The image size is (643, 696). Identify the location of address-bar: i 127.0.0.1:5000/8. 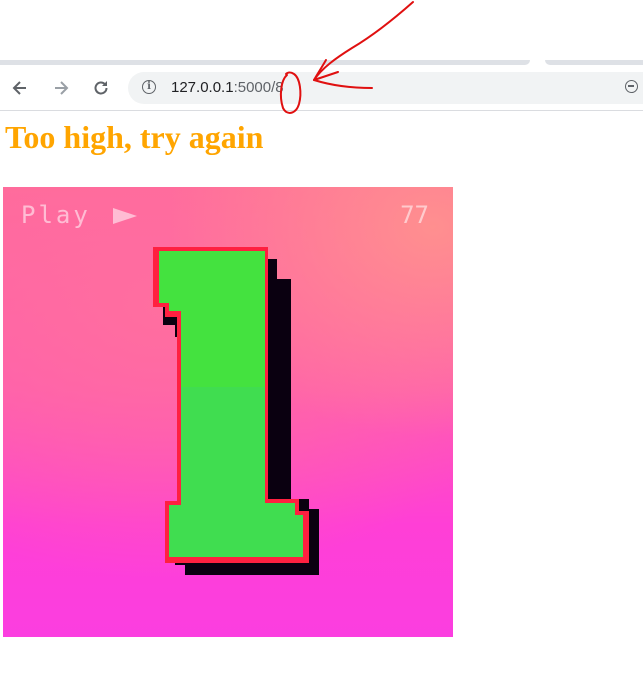
(385, 88).